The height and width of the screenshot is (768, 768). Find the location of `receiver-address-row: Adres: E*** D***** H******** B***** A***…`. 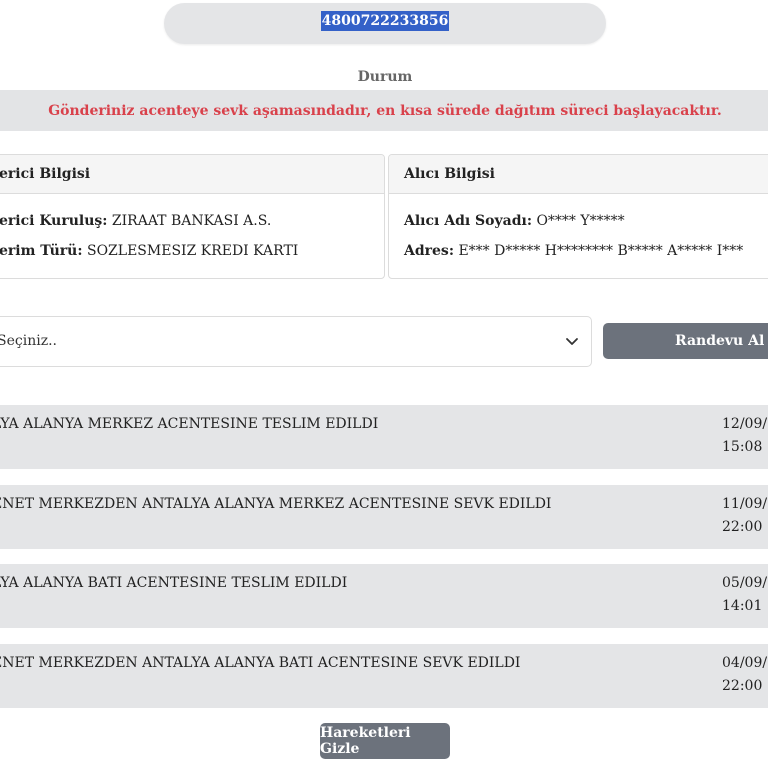

receiver-address-row: Adres: E*** D***** H******** B***** A***… is located at coordinates (573, 251).